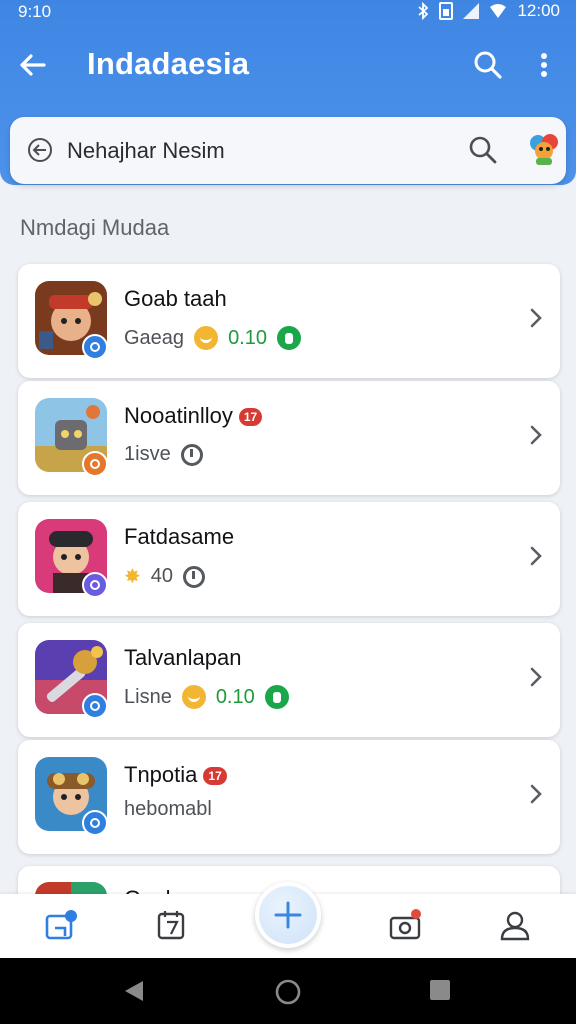  Describe the element at coordinates (471, 11) in the screenshot. I see `signal-icon` at that location.